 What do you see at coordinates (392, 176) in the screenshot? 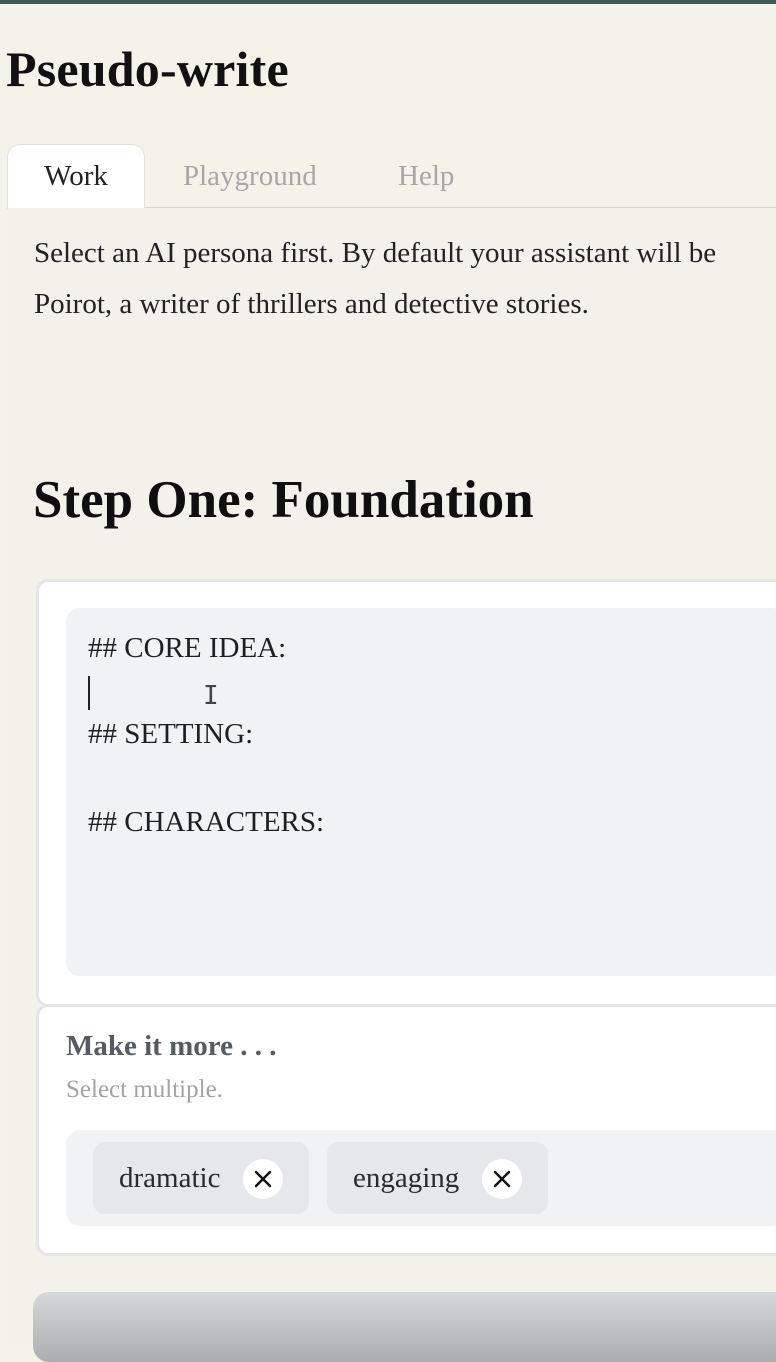
I see `tab-bar: Work Playground Help` at bounding box center [392, 176].